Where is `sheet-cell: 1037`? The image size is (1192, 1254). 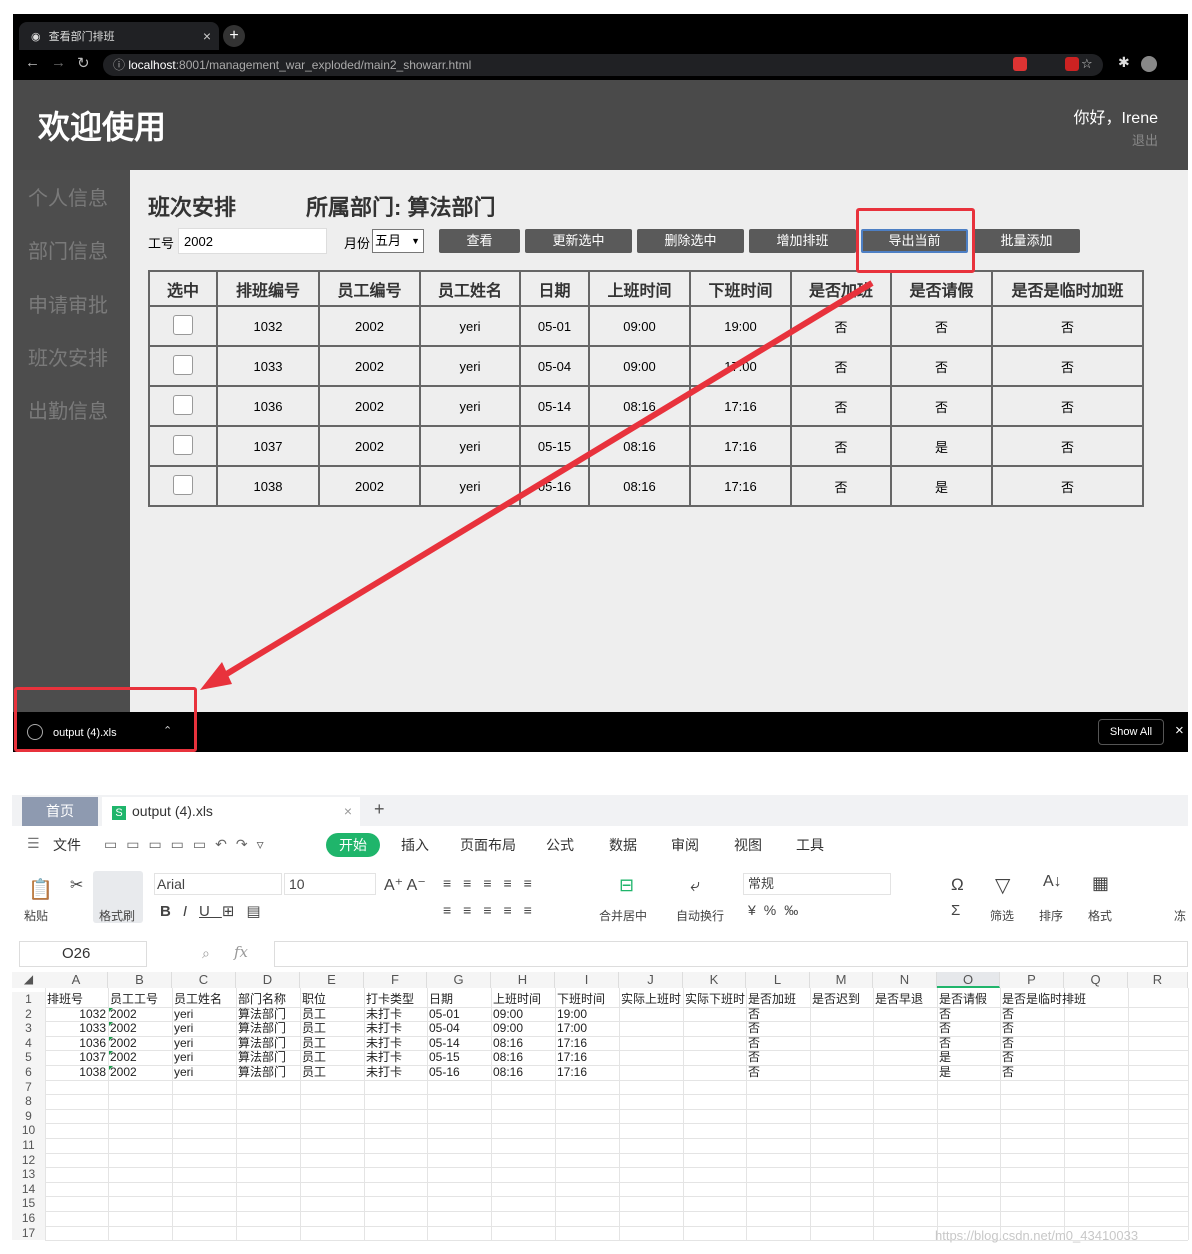
sheet-cell: 1037 is located at coordinates (76, 1057).